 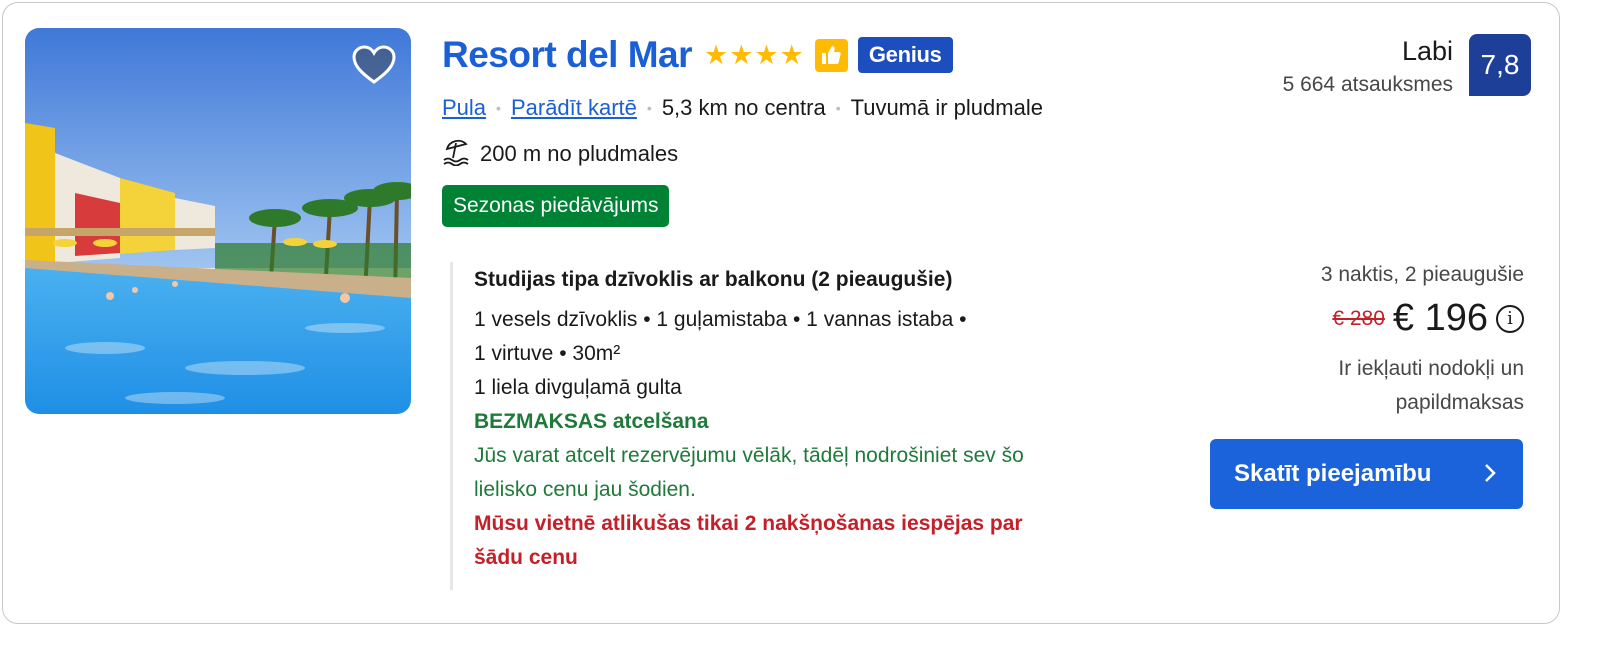 I want to click on thumbs-up-icon, so click(x=831, y=55).